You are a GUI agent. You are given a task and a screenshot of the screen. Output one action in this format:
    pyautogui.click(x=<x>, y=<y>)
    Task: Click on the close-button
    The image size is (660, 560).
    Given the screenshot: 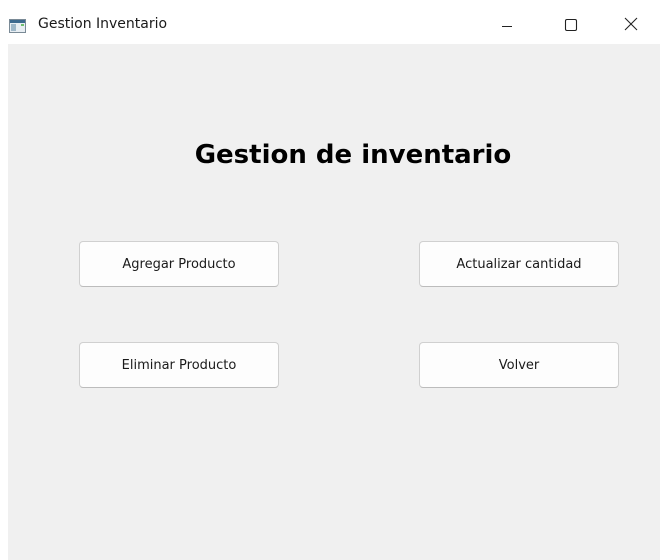 What is the action you would take?
    pyautogui.click(x=631, y=26)
    